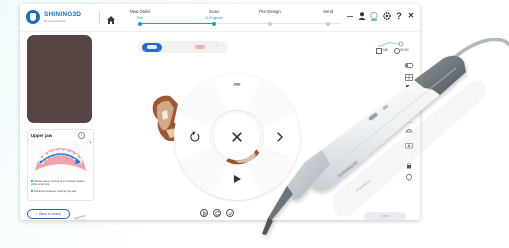 This screenshot has width=509, height=248. Describe the element at coordinates (214, 11) in the screenshot. I see `step-scan: Scan` at that location.